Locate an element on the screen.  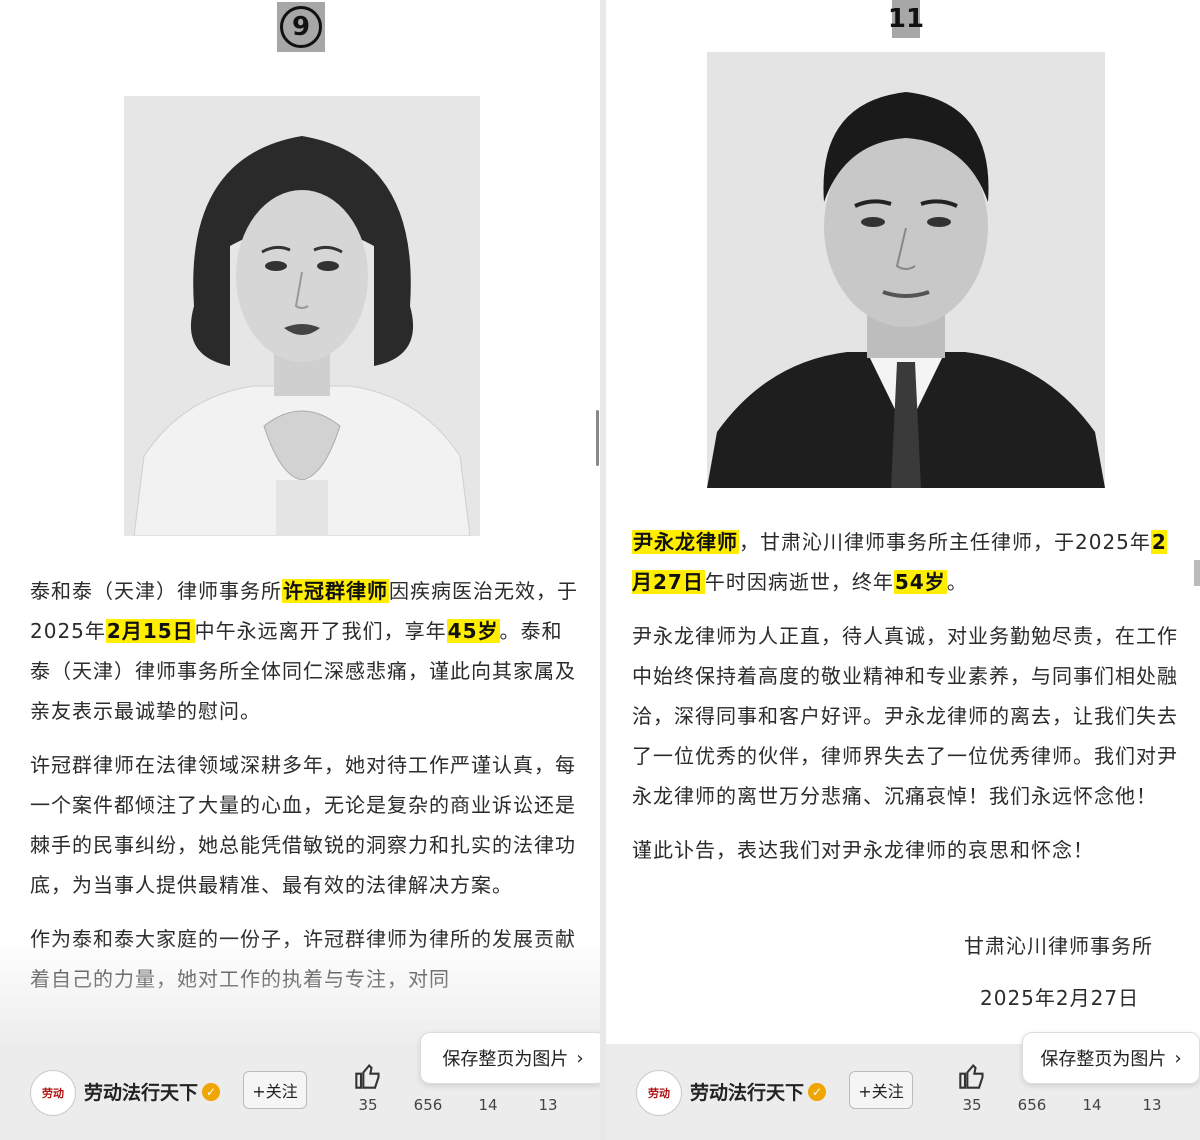
fade-overlay is located at coordinates (300, 990).